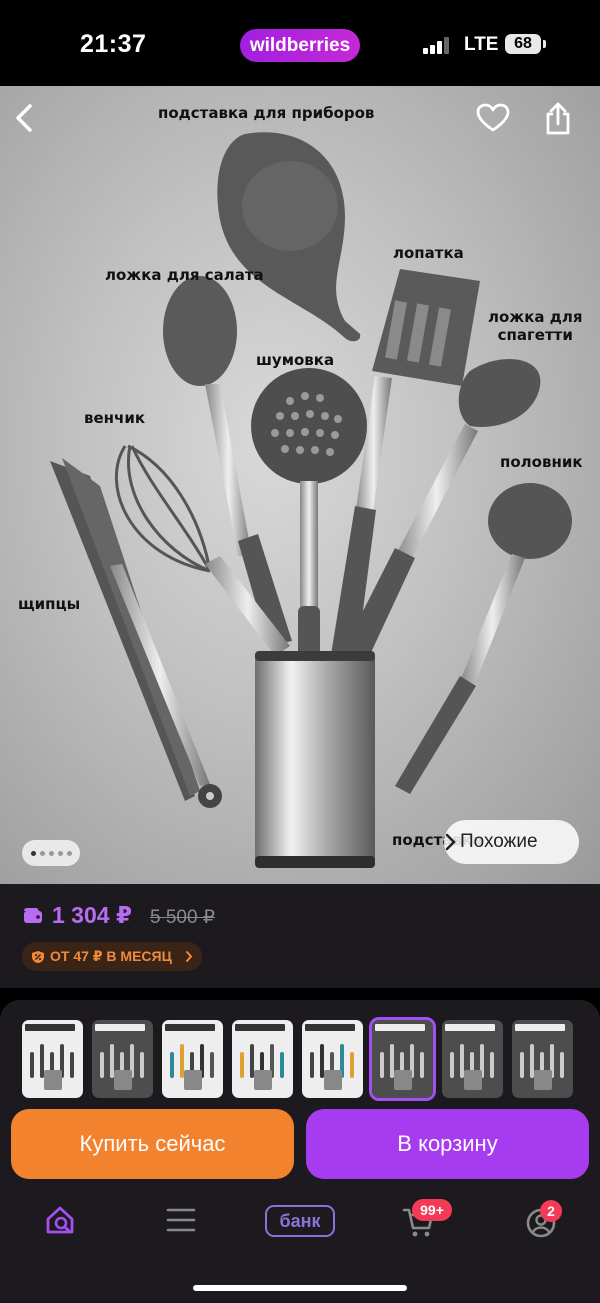 Image resolution: width=600 pixels, height=1303 pixels. Describe the element at coordinates (428, 253) in the screenshot. I see `label-spatula: лопатка` at that location.